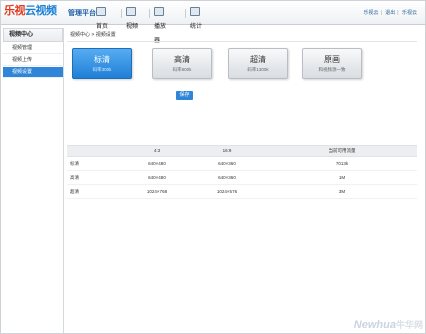 The height and width of the screenshot is (334, 426). Describe the element at coordinates (132, 18) in the screenshot. I see `nav-video: 视频` at that location.